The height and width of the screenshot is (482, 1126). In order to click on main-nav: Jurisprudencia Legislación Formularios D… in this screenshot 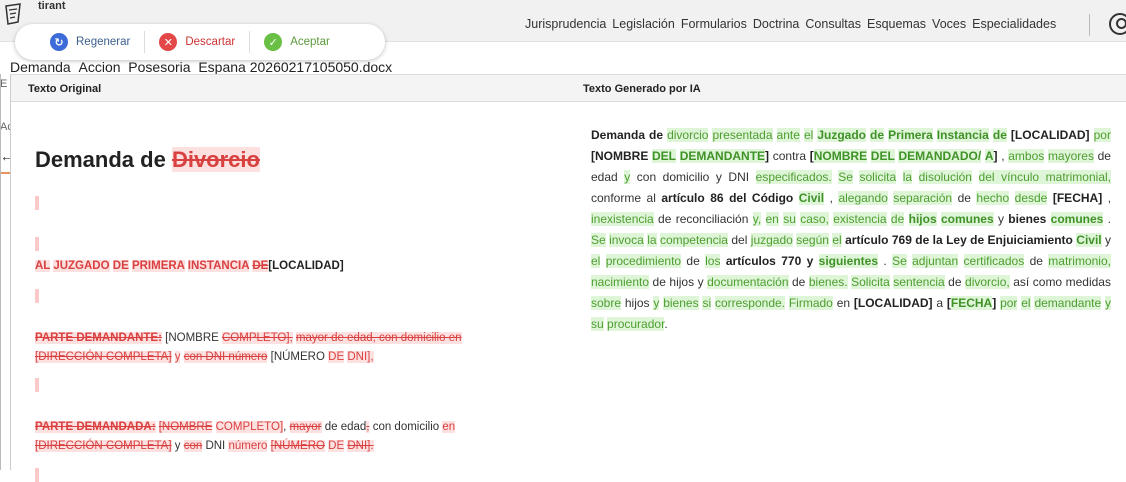, I will do `click(793, 24)`.